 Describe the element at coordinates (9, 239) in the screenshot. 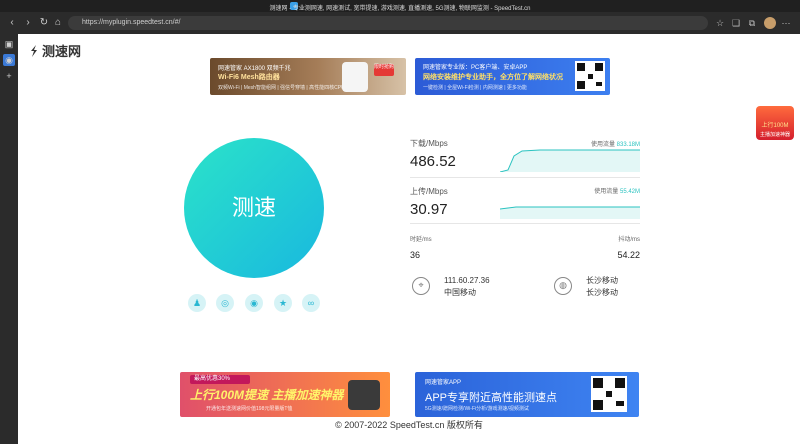

I see `browser-sidebar: ▣ ◉ +` at that location.